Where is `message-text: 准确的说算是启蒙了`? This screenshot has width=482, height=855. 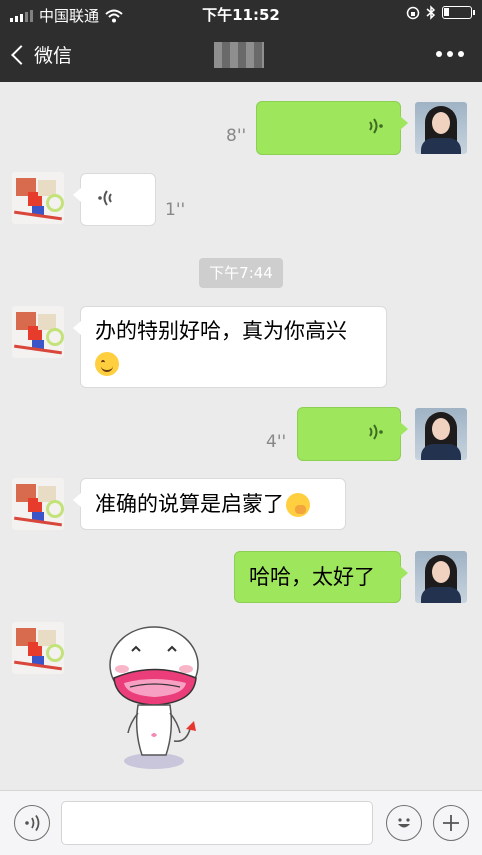
message-text: 准确的说算是启蒙了 is located at coordinates (189, 504).